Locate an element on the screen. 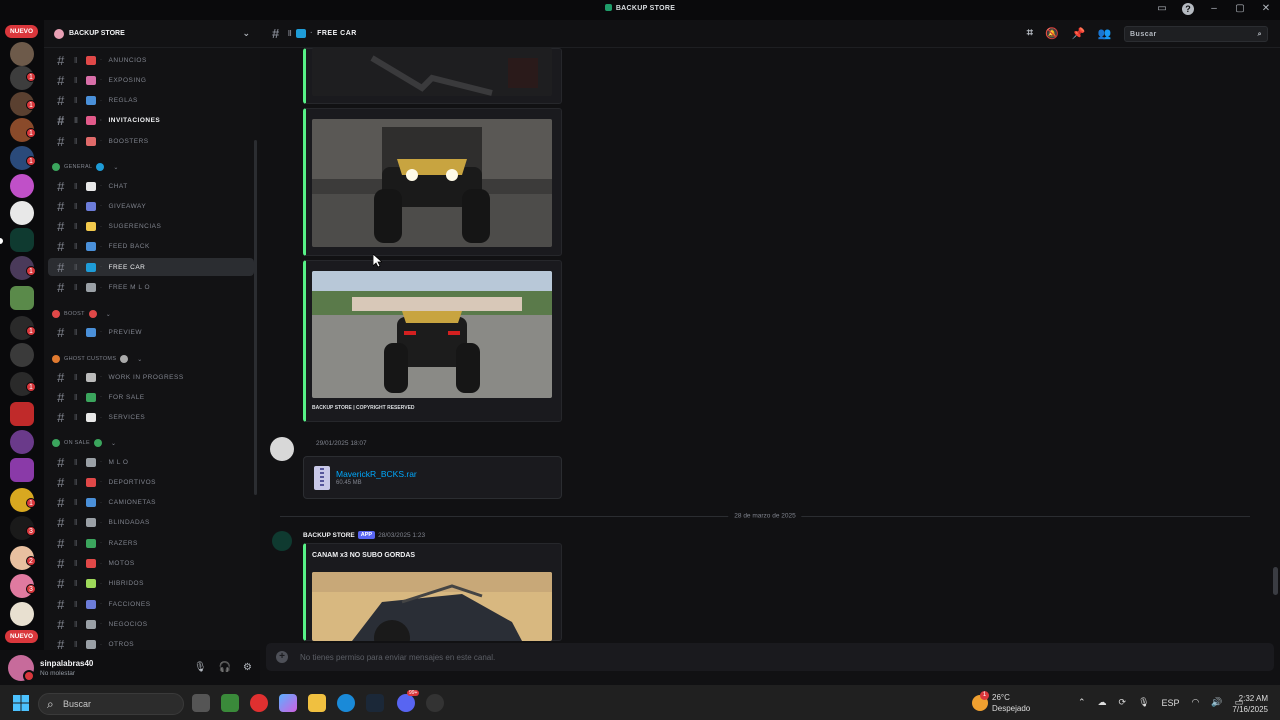 This screenshot has height=720, width=1280. headphones-icon: 🎧 is located at coordinates (225, 667).